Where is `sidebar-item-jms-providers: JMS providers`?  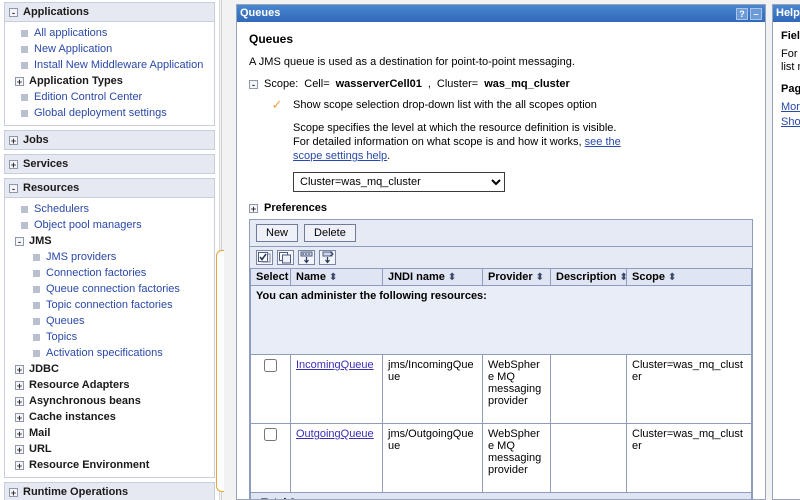 sidebar-item-jms-providers: JMS providers is located at coordinates (109, 257).